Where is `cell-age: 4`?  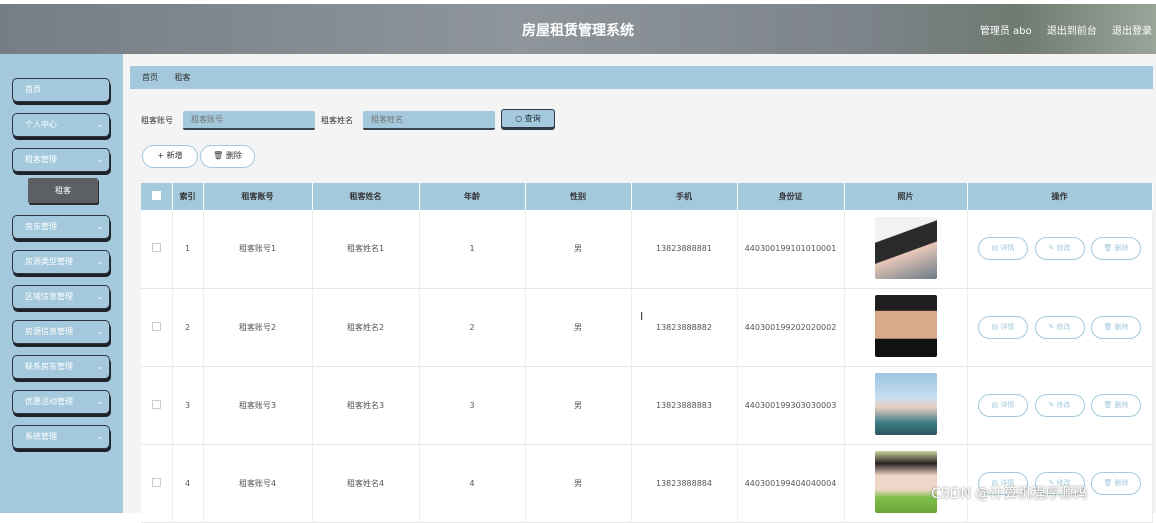 cell-age: 4 is located at coordinates (472, 483).